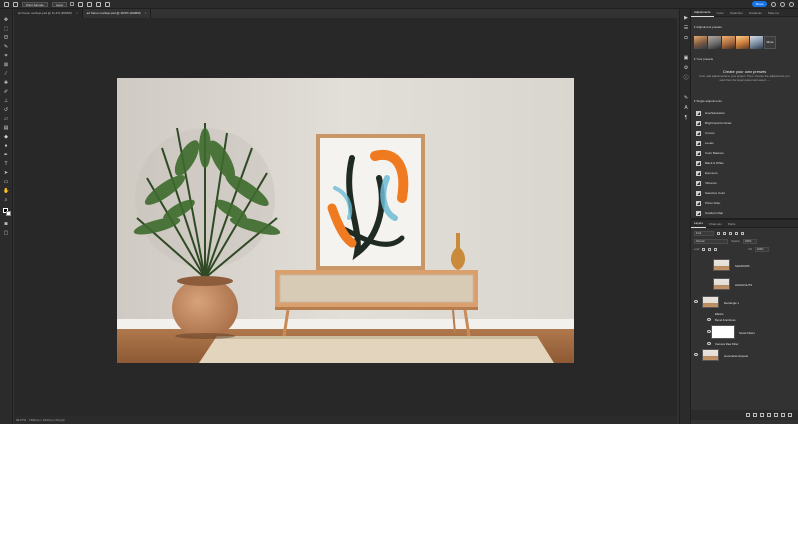 The width and height of the screenshot is (798, 540). What do you see at coordinates (6, 173) in the screenshot?
I see `path-select-tool-icon: ➤` at bounding box center [6, 173].